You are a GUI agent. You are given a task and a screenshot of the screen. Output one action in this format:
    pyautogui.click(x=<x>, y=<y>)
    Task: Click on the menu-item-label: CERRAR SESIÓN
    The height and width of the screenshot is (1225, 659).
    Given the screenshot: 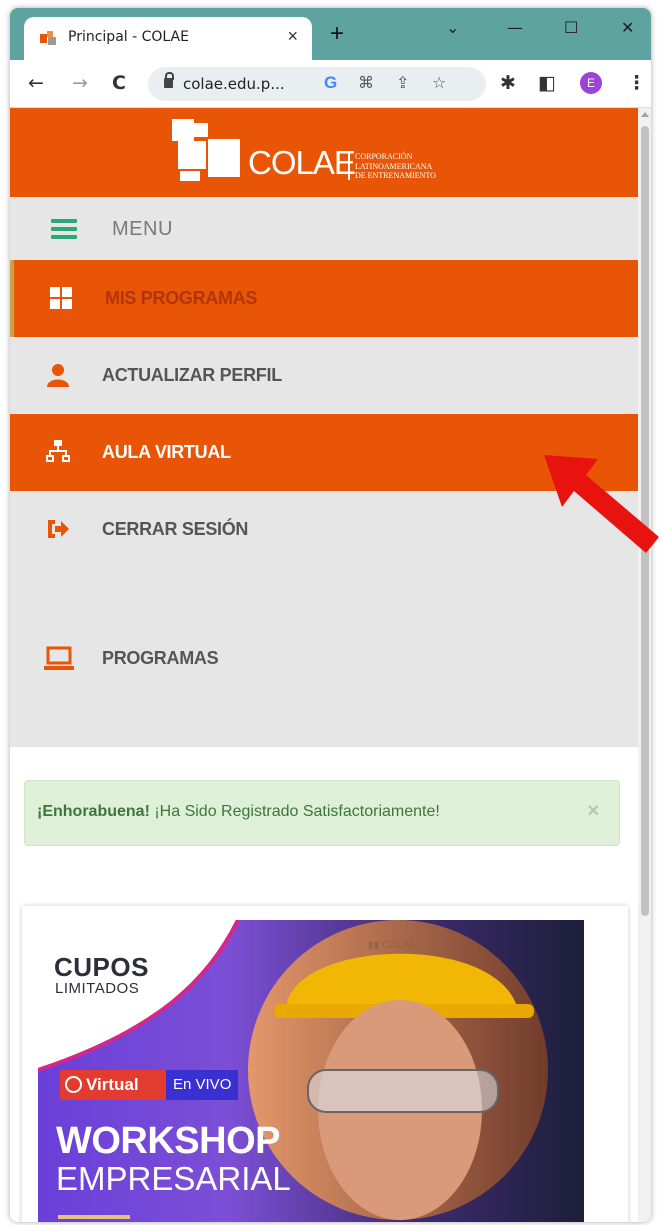 What is the action you would take?
    pyautogui.click(x=175, y=529)
    